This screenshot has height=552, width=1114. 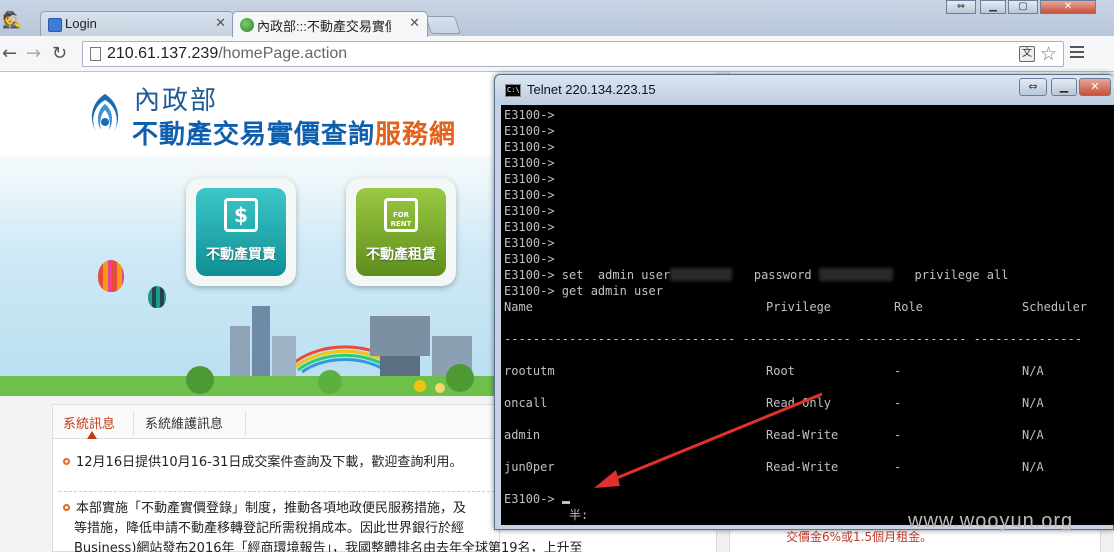 What do you see at coordinates (163, 53) in the screenshot?
I see `url-host: 210.61.137.239` at bounding box center [163, 53].